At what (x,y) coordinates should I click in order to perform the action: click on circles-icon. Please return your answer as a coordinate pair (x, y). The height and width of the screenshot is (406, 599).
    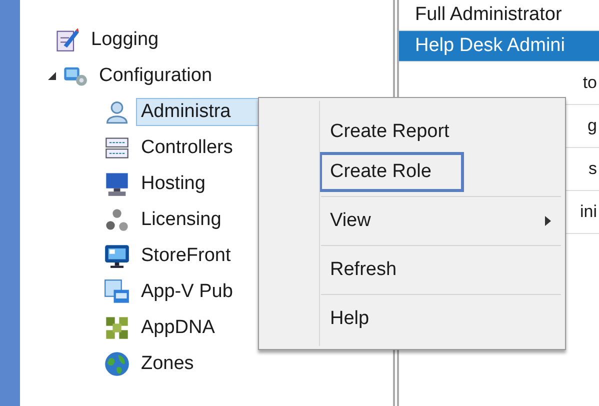
    Looking at the image, I should click on (117, 220).